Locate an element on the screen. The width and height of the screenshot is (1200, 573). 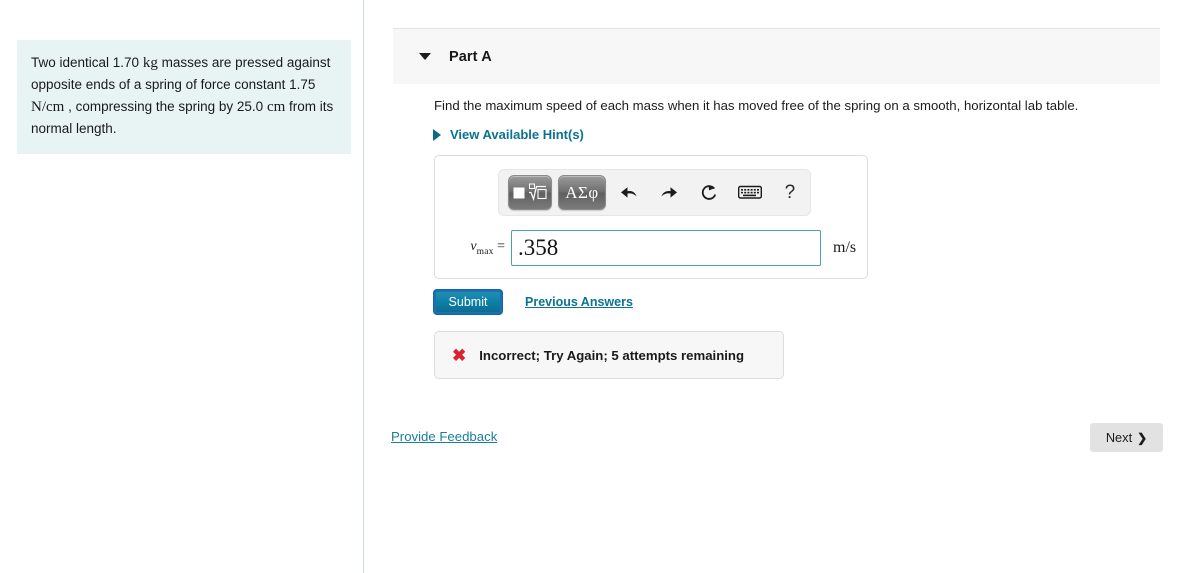
view-hints-toggle: View Available Hint(s) is located at coordinates (508, 134).